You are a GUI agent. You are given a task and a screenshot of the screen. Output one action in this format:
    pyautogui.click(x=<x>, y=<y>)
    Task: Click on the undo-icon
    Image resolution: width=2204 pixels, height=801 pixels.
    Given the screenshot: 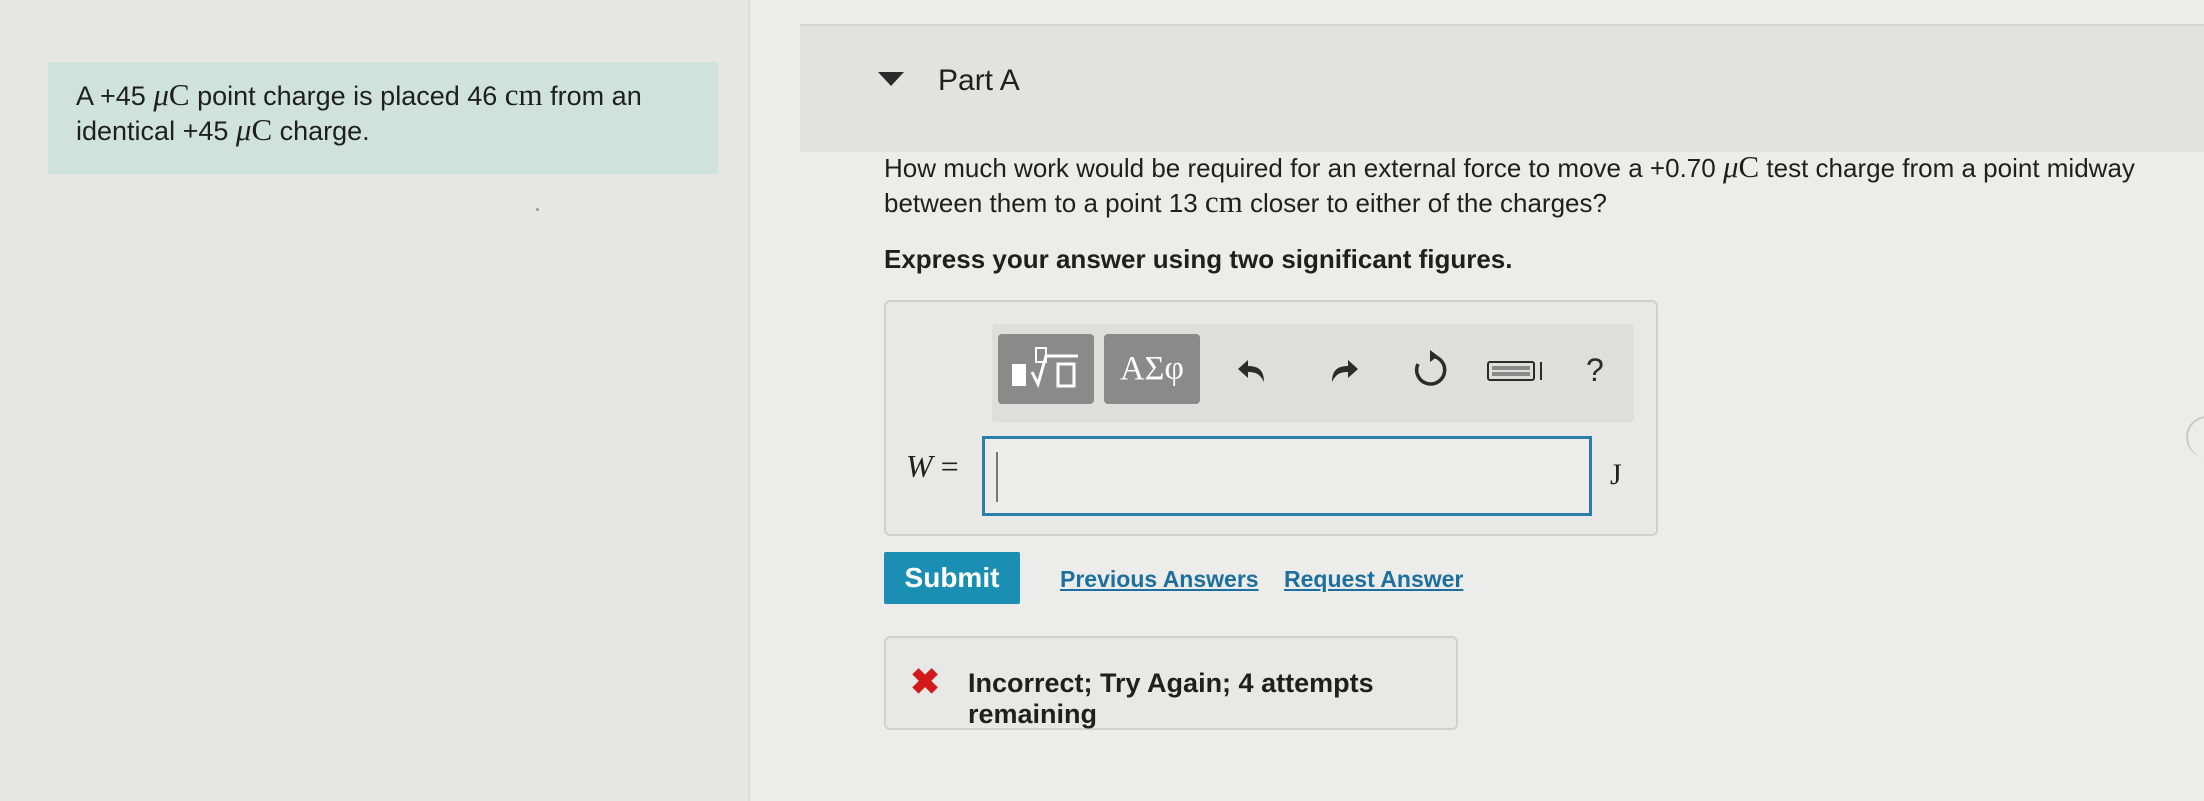 What is the action you would take?
    pyautogui.click(x=1254, y=374)
    